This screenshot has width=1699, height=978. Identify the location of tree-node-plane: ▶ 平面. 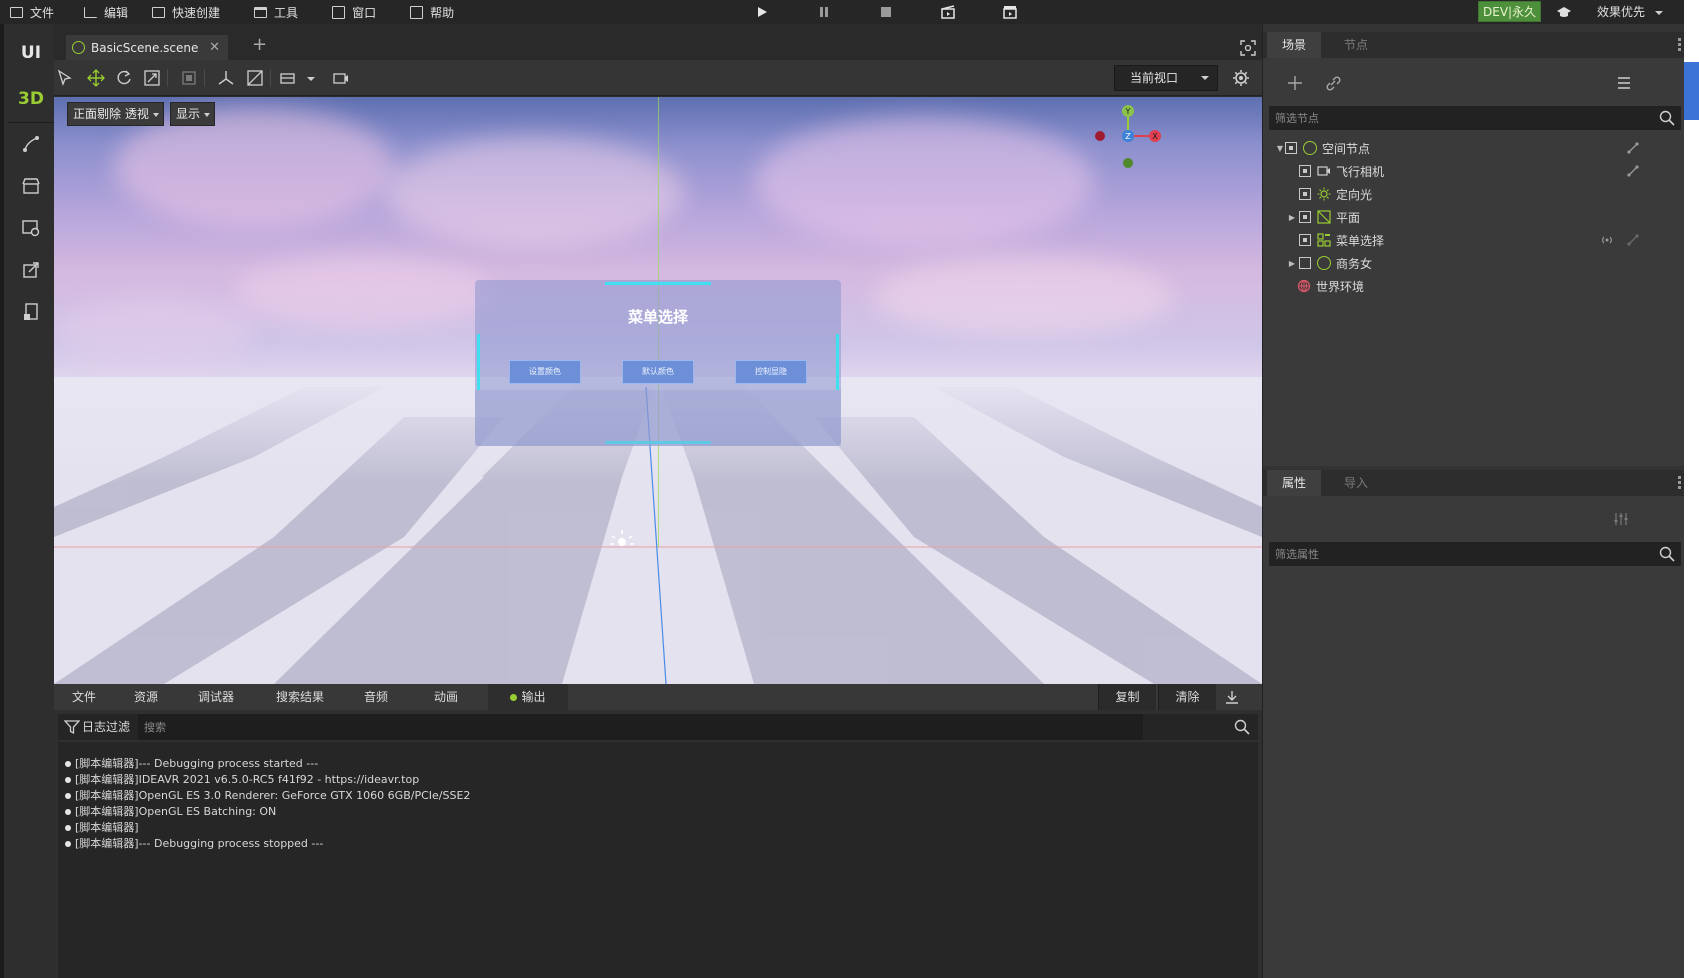
(1474, 217).